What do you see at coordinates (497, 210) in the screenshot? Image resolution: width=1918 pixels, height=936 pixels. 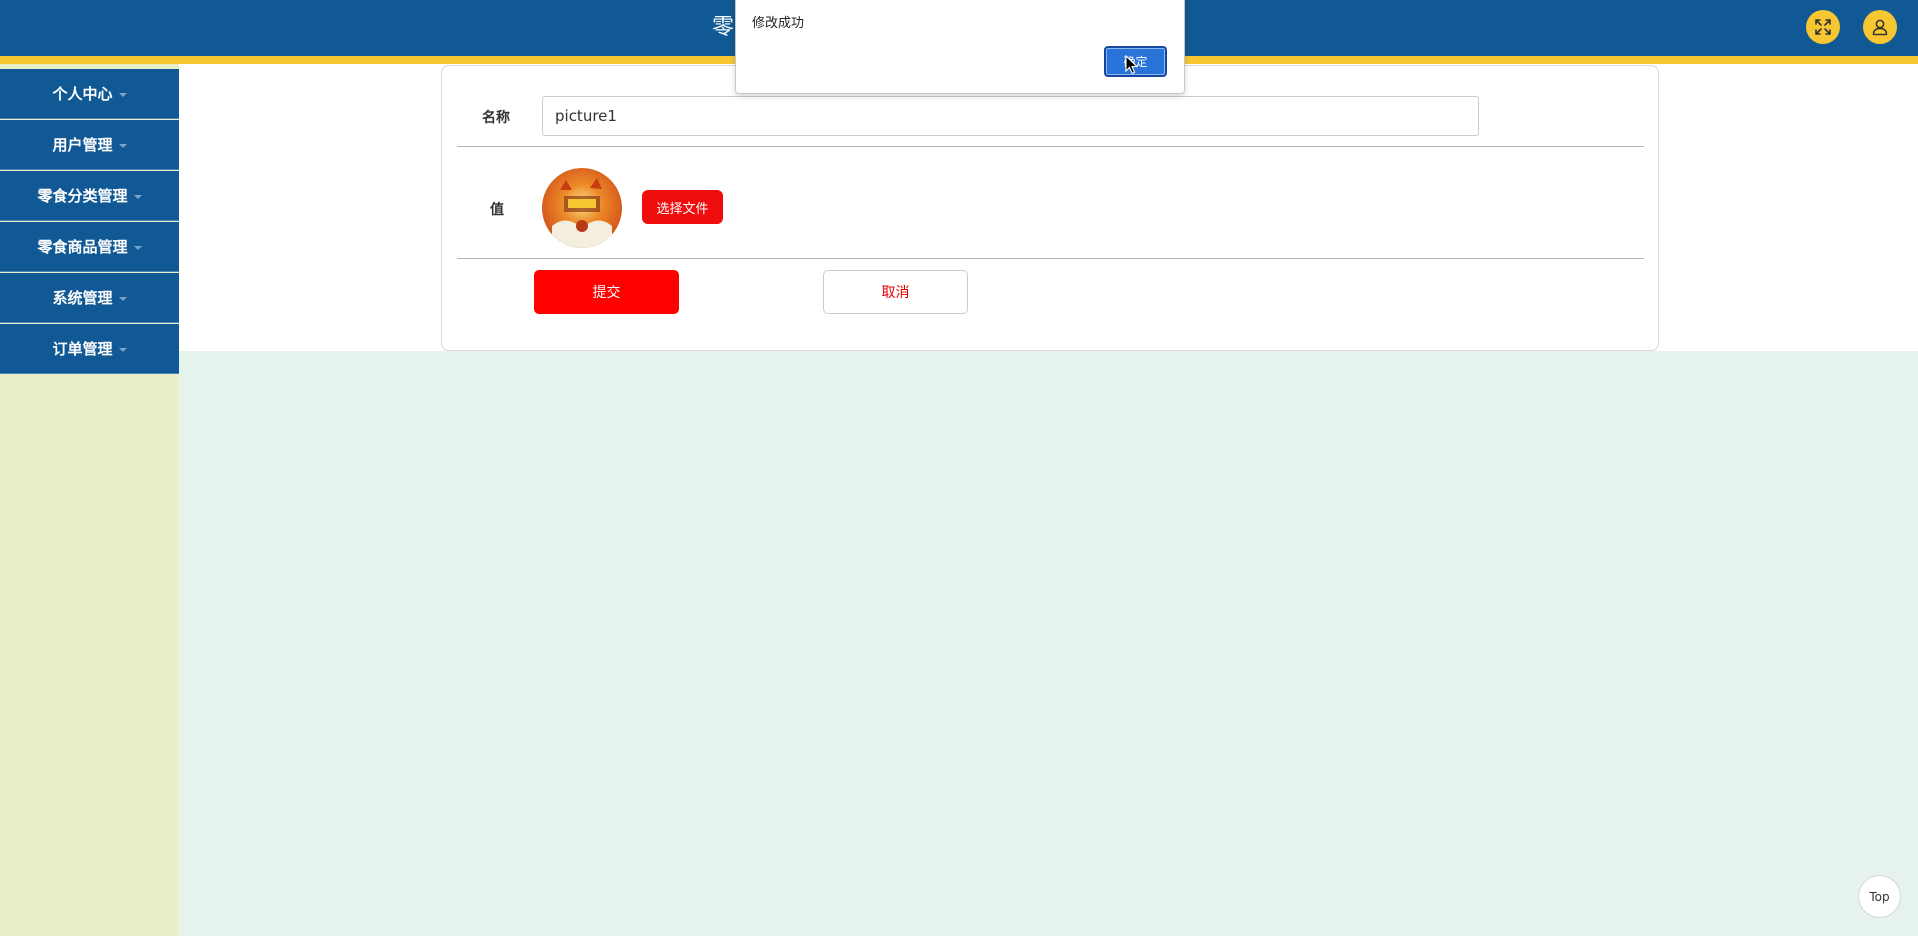 I see `value-label: 值` at bounding box center [497, 210].